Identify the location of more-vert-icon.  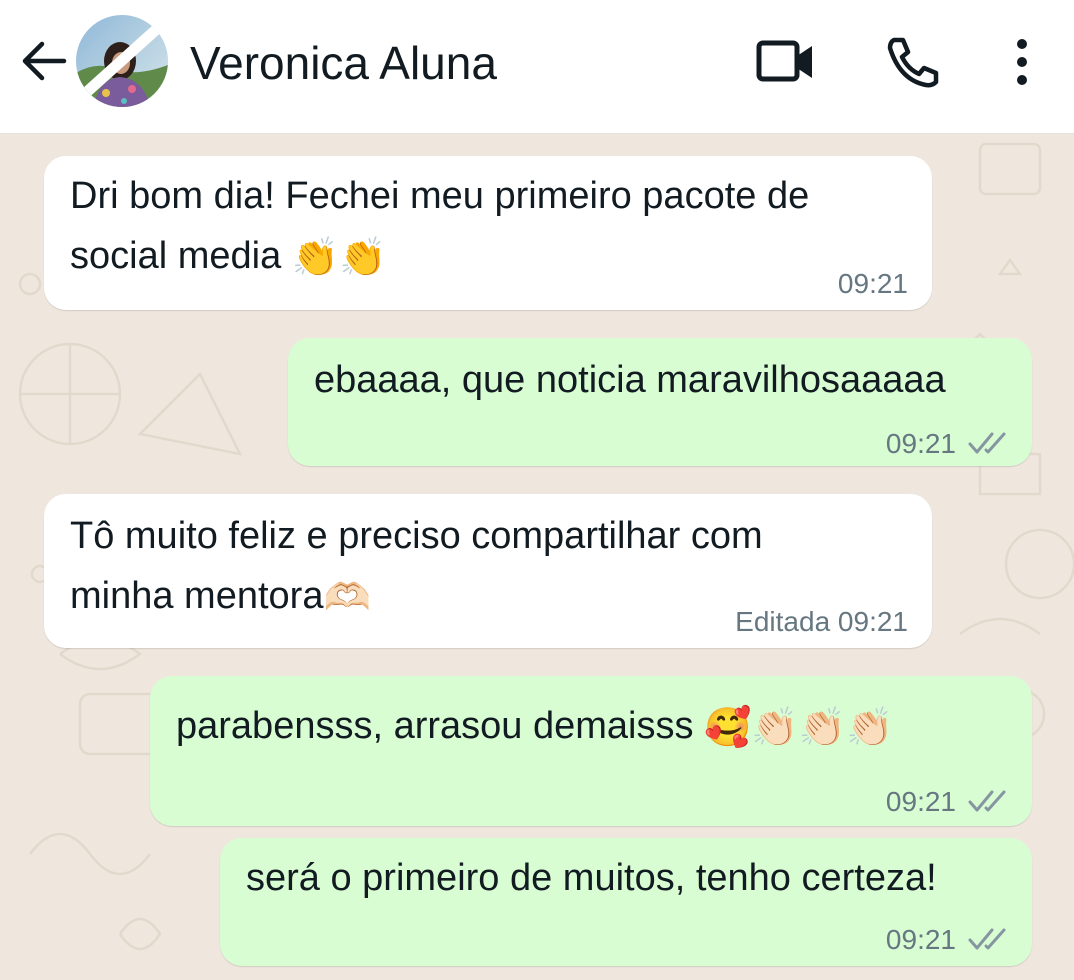
(1022, 62).